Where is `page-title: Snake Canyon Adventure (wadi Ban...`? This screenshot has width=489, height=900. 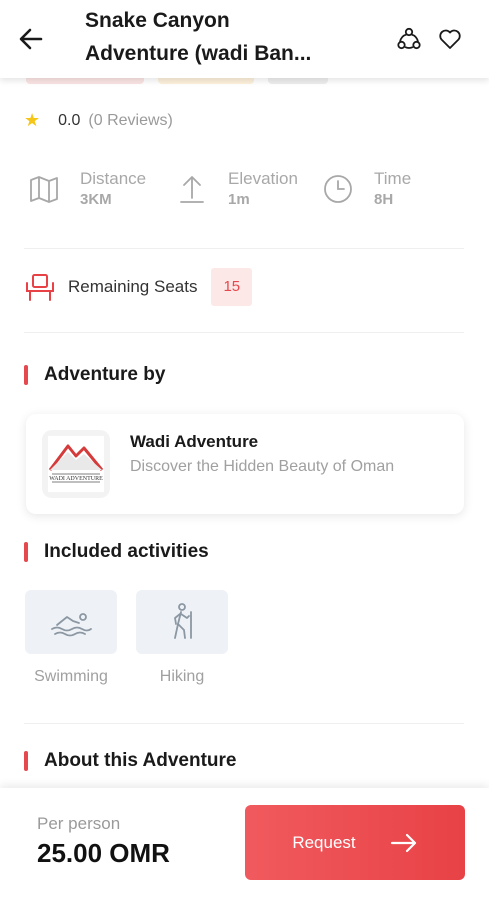 page-title: Snake Canyon Adventure (wadi Ban... is located at coordinates (227, 37).